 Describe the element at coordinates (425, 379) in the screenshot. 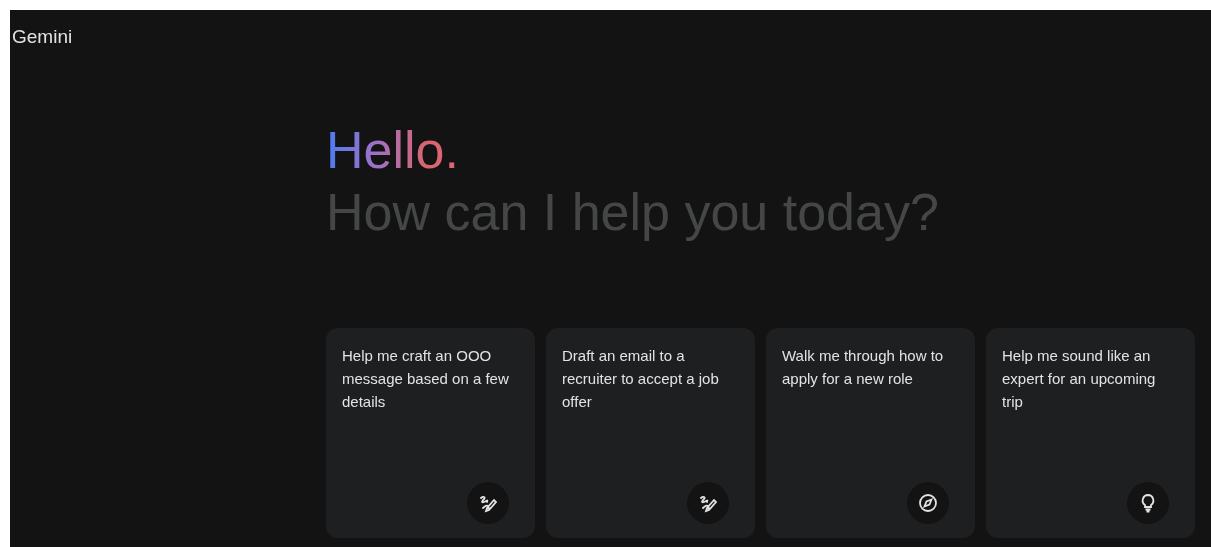

I see `suggestion-text: Help me craft an OOO message based on a few details` at that location.